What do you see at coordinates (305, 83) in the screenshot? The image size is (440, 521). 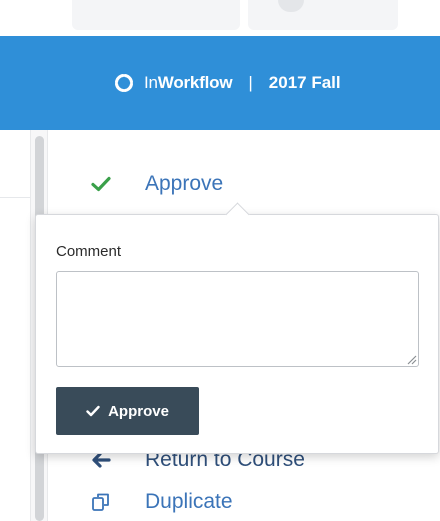 I see `term-label: 2017 Fall` at bounding box center [305, 83].